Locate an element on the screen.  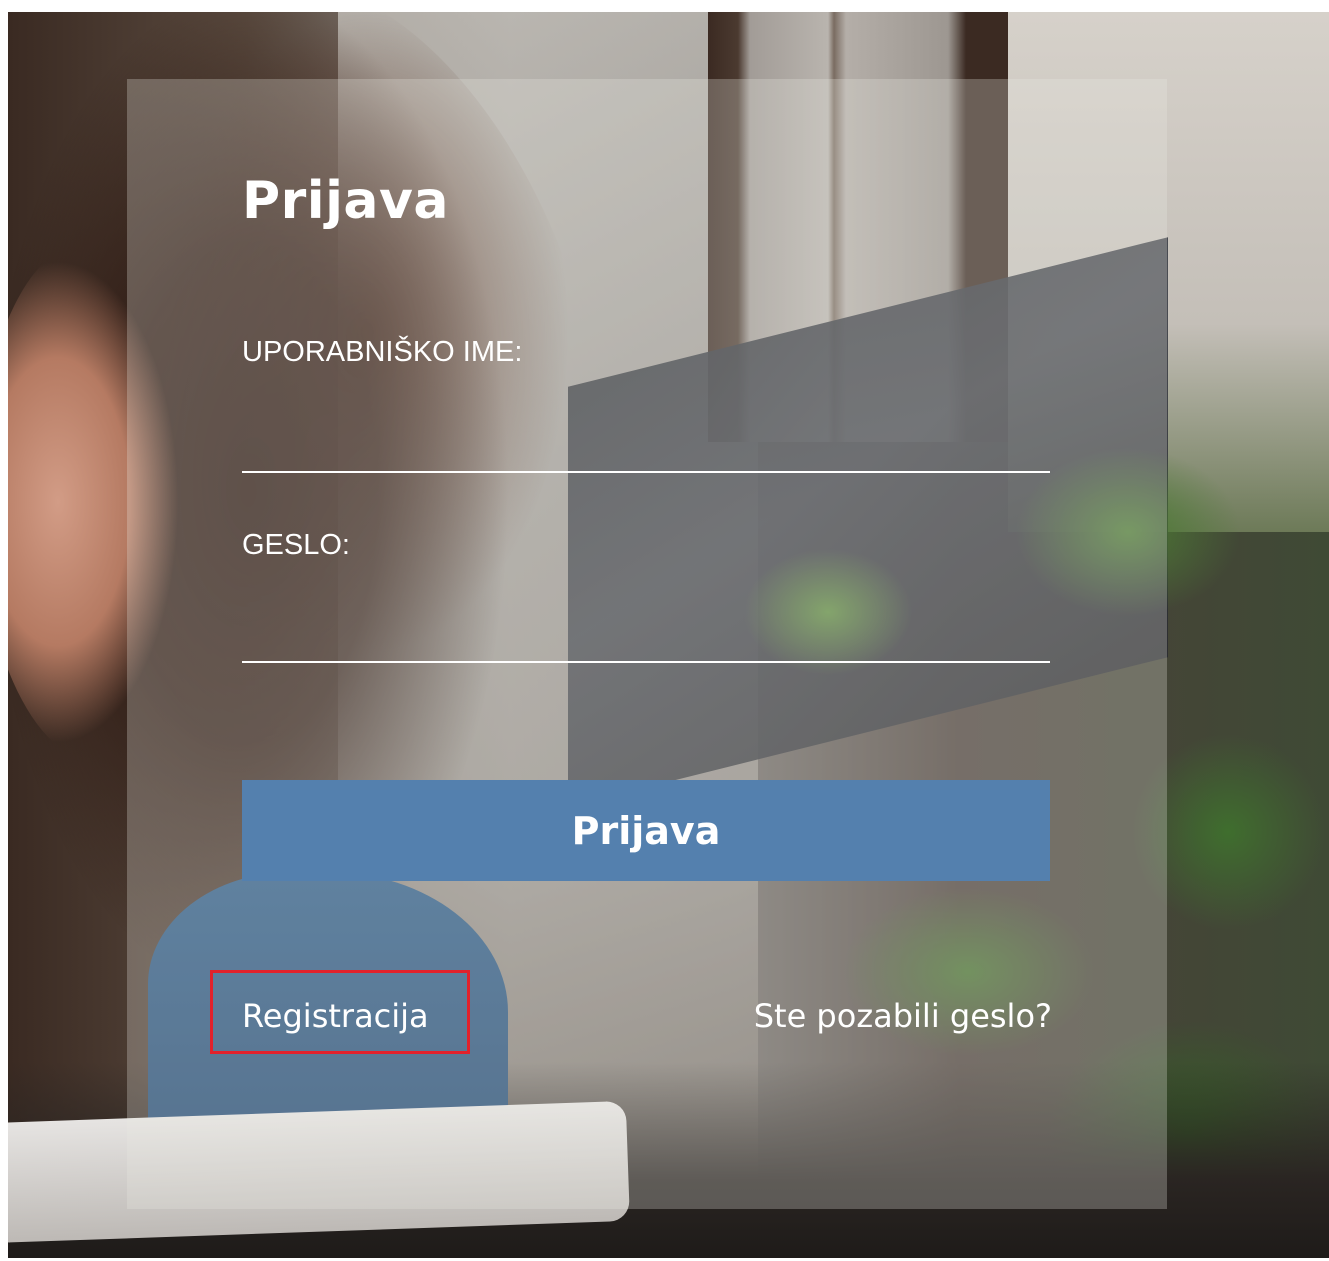
password-input is located at coordinates (646, 635).